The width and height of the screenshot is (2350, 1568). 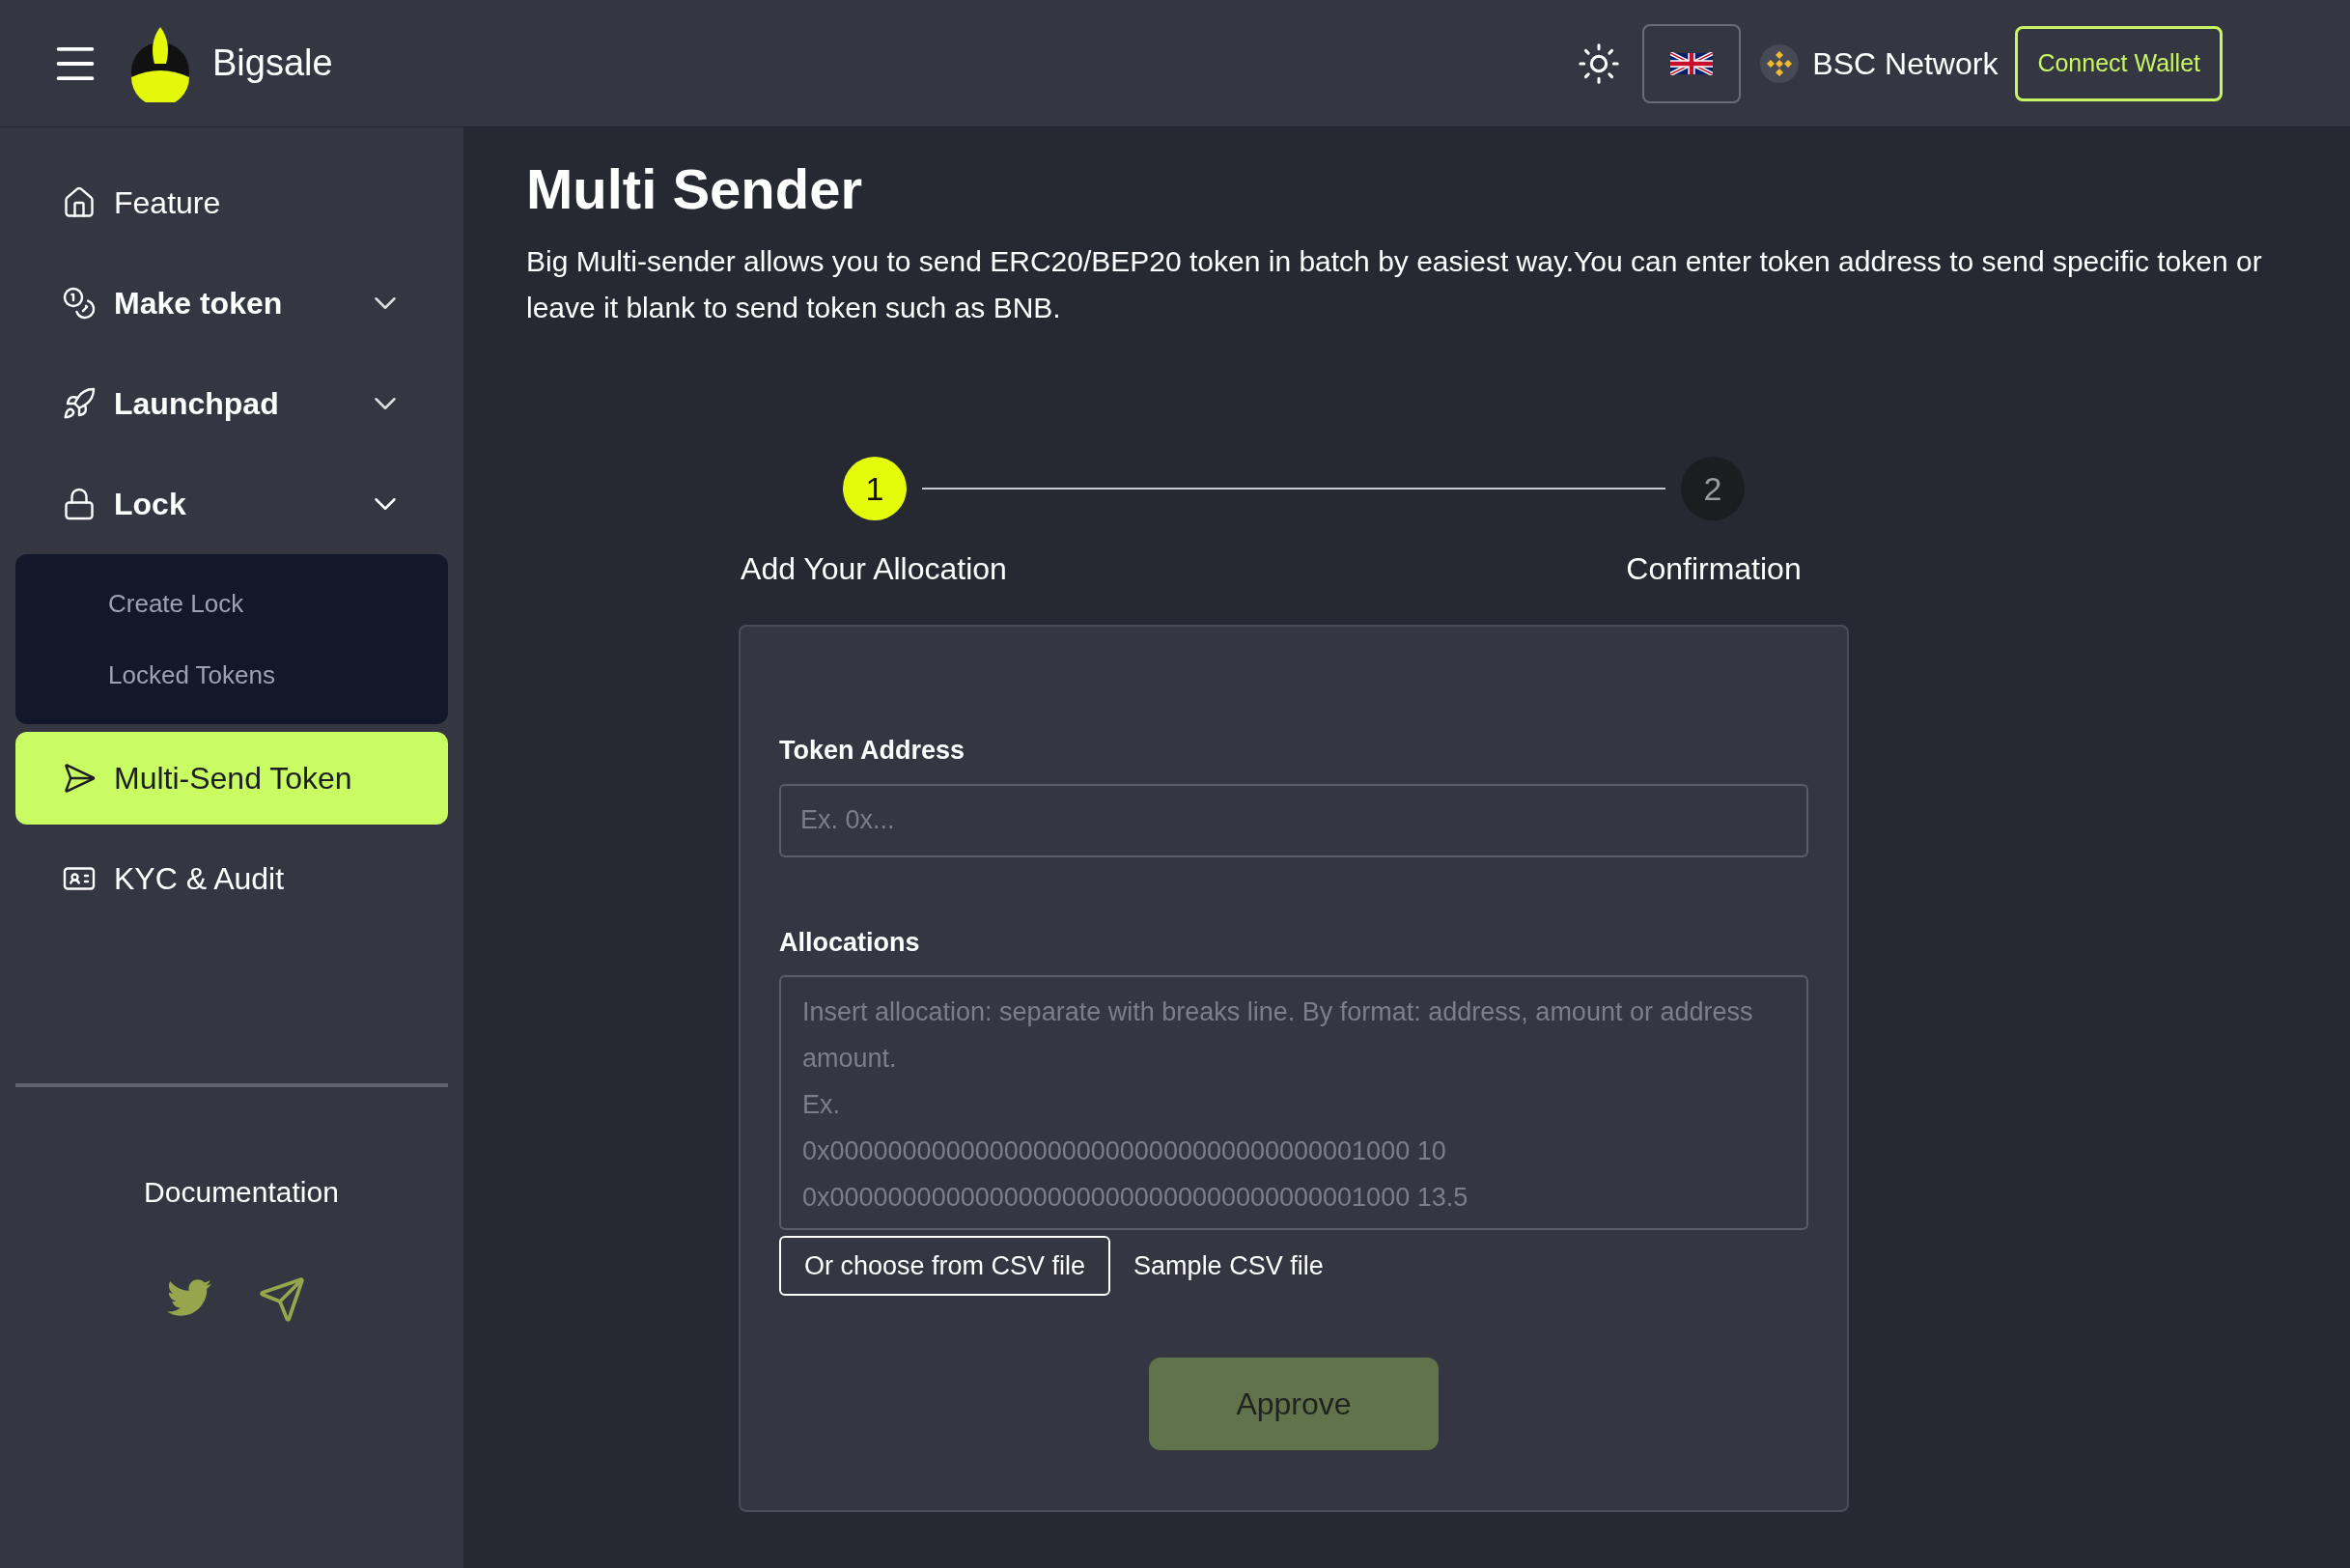 What do you see at coordinates (231, 879) in the screenshot?
I see `sidebar-item: KYC & Audit` at bounding box center [231, 879].